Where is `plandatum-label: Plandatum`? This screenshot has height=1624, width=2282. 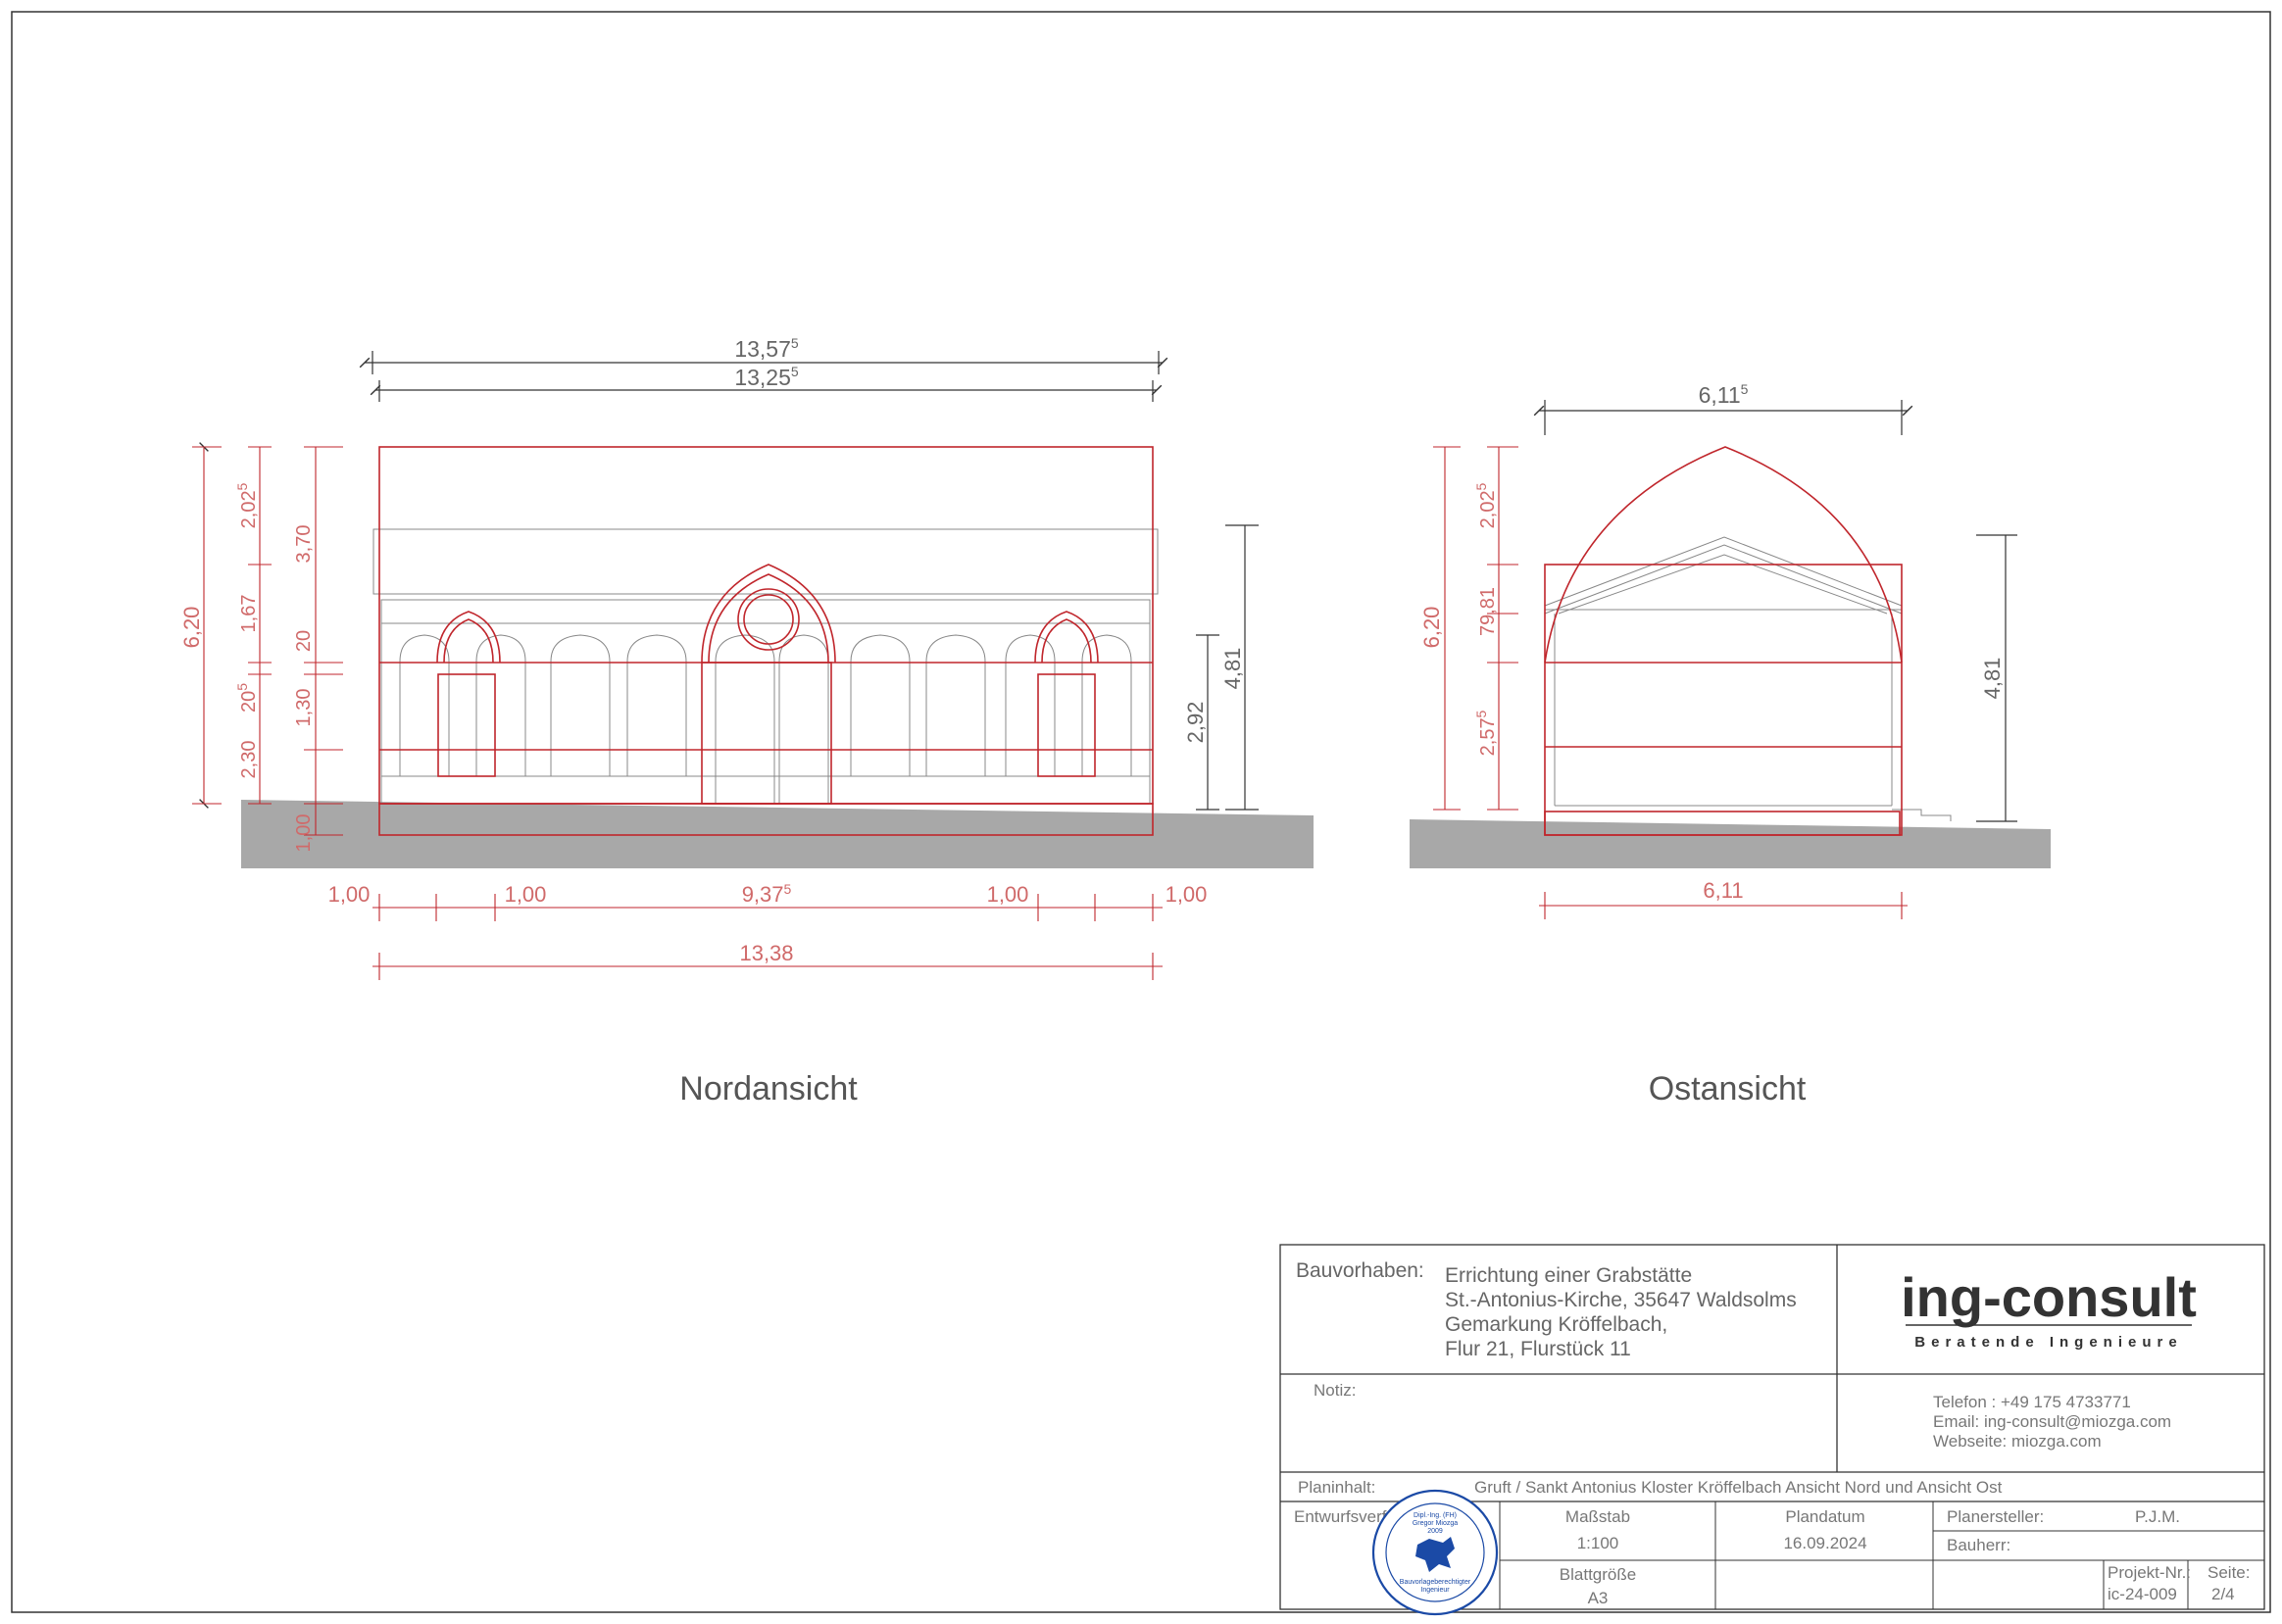
plandatum-label: Plandatum is located at coordinates (1824, 1516).